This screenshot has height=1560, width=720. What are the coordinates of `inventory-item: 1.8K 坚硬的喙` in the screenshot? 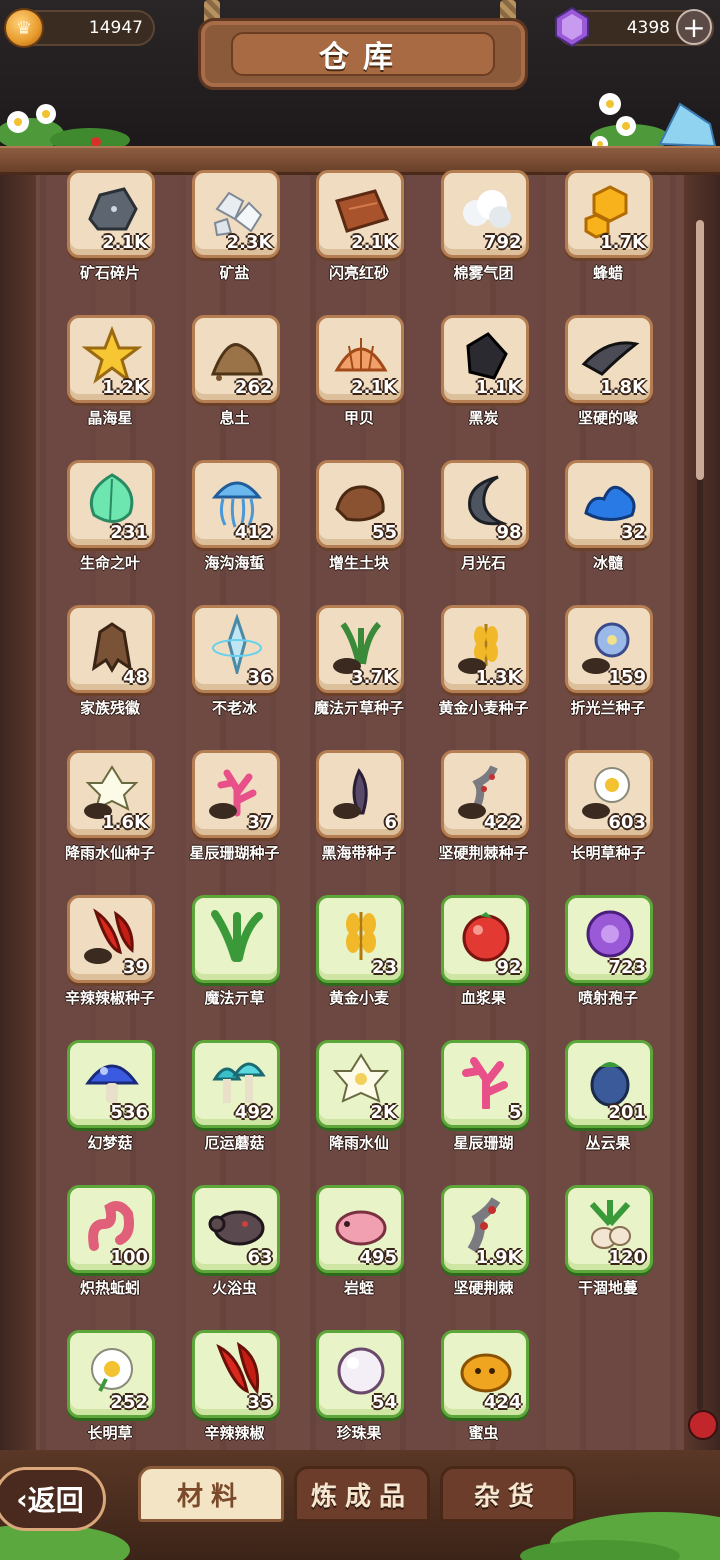 It's located at (608, 385).